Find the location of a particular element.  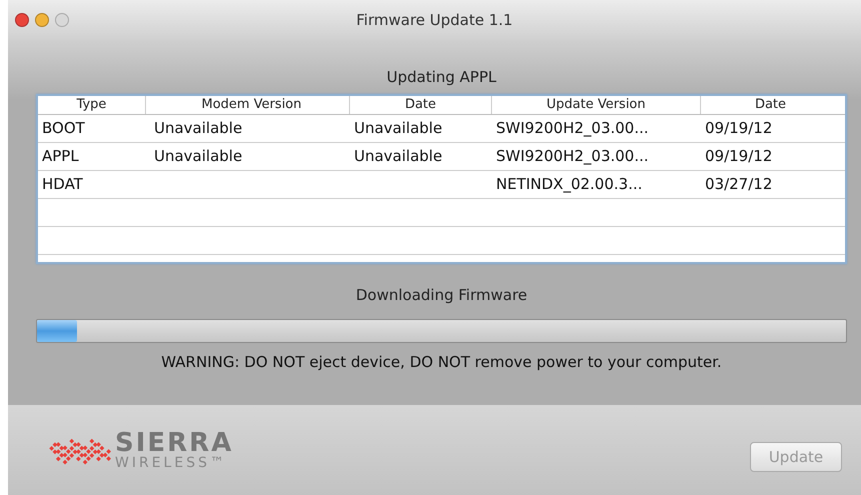

column-header: Update Version is located at coordinates (596, 105).